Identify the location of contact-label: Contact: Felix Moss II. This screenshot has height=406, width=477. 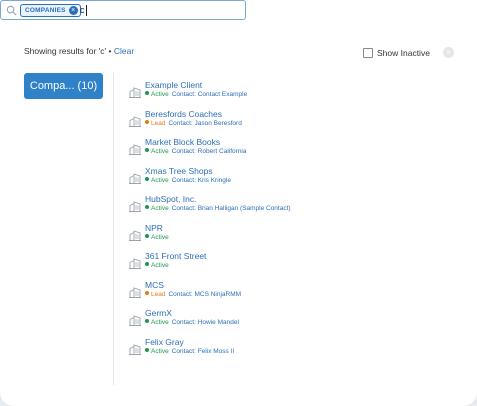
(203, 351).